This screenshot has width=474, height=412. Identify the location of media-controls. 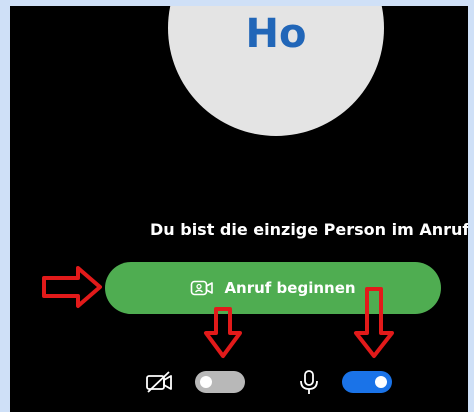
(239, 382).